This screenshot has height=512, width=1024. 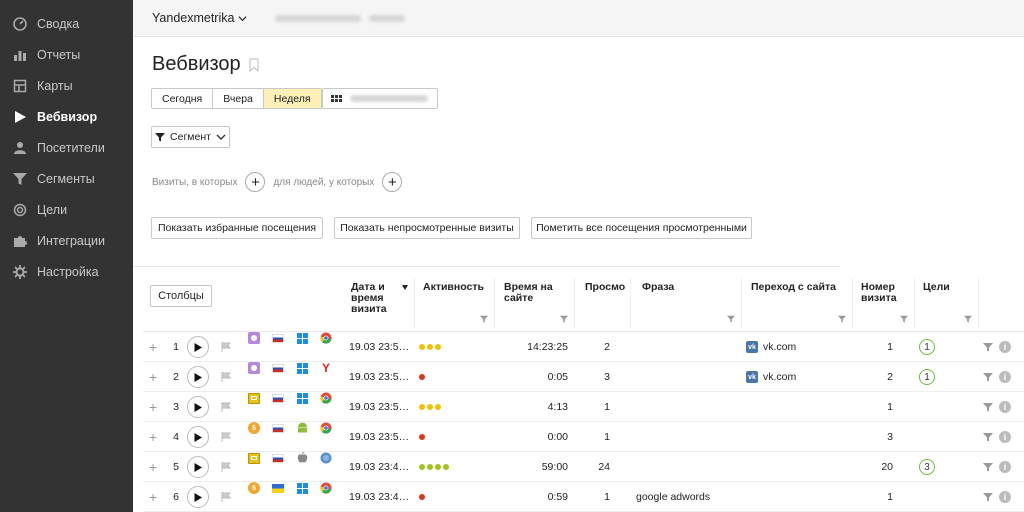 What do you see at coordinates (176, 407) in the screenshot?
I see `row-number: 3` at bounding box center [176, 407].